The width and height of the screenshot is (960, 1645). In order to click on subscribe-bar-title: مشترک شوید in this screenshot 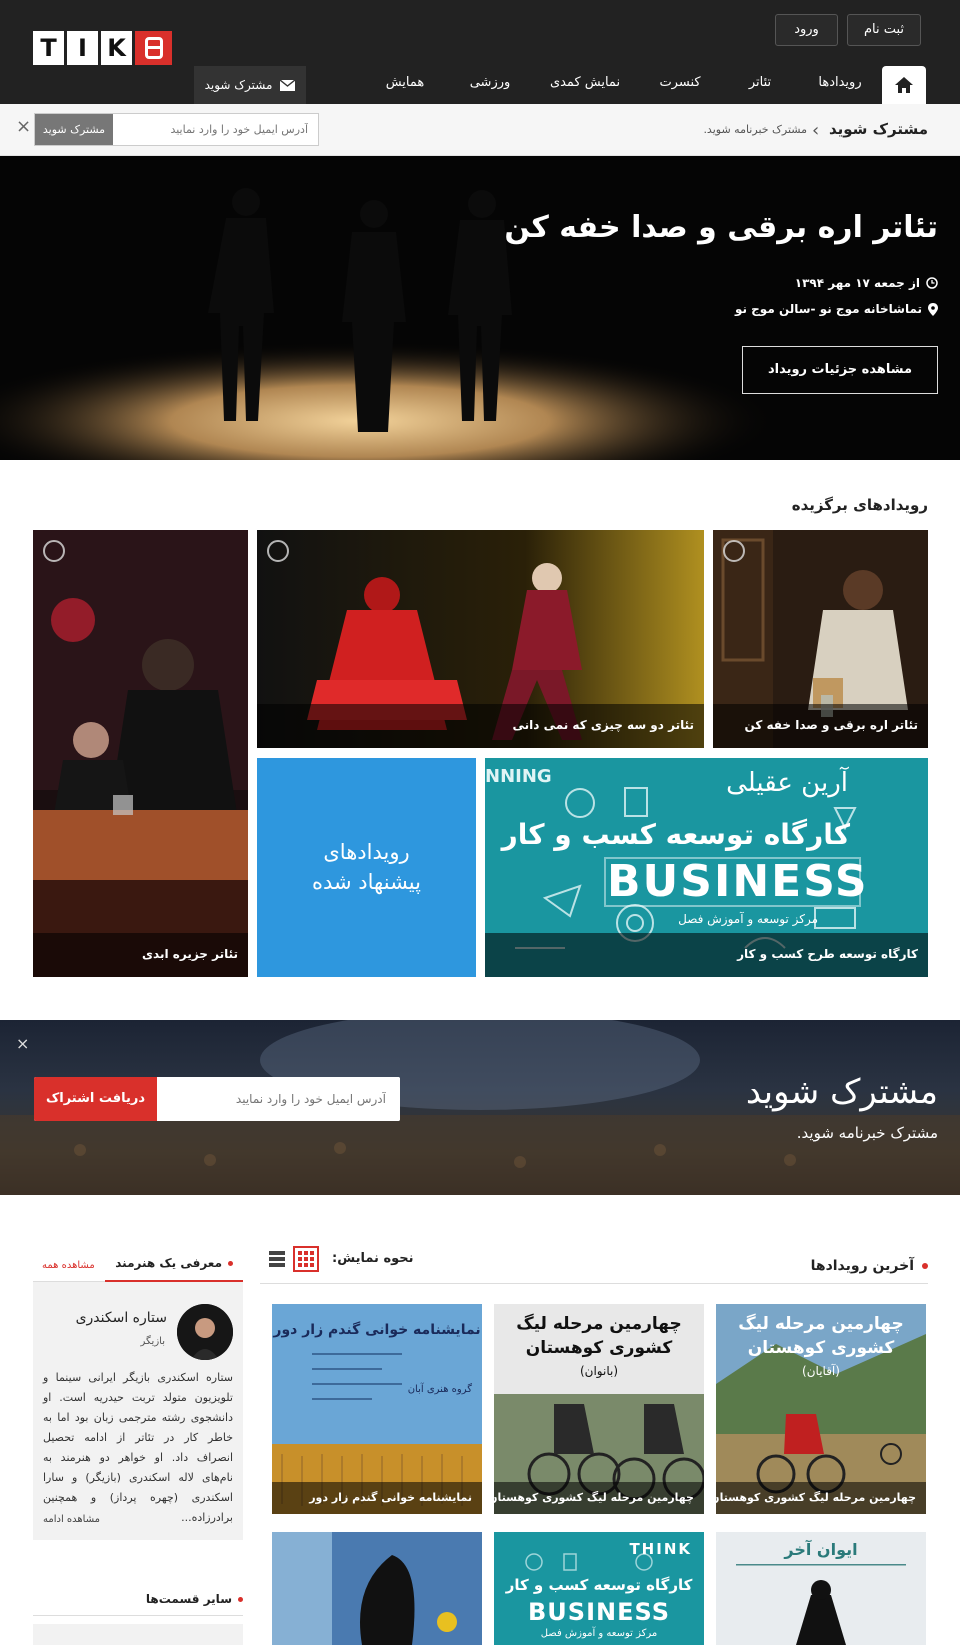, I will do `click(878, 129)`.